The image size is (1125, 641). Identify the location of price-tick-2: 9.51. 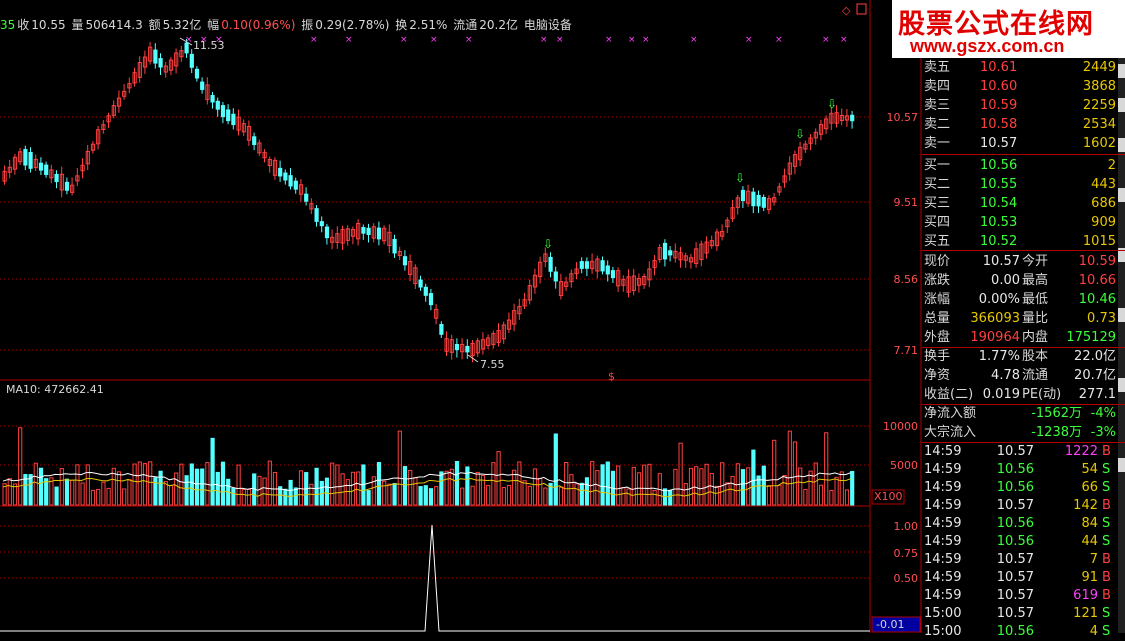
(906, 202).